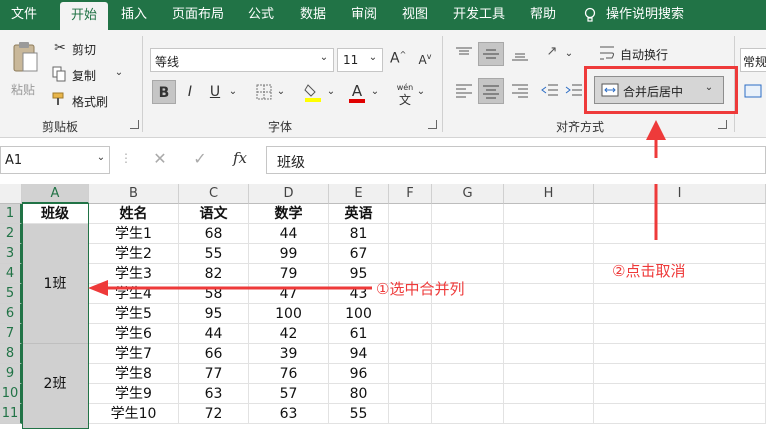  Describe the element at coordinates (661, 90) in the screenshot. I see `highlight-merge-center` at that location.